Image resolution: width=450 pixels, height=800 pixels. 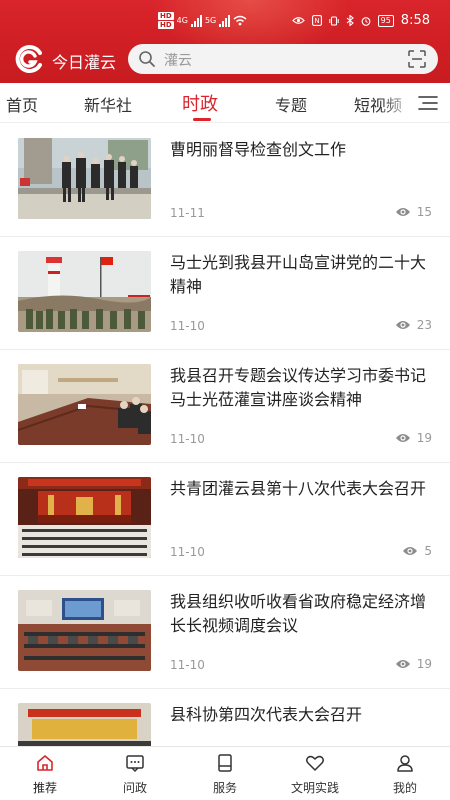 I want to click on news-item: 我县组织收听收看省政府稳定经济增长长视频调度会议 11-10 19, so click(x=225, y=632).